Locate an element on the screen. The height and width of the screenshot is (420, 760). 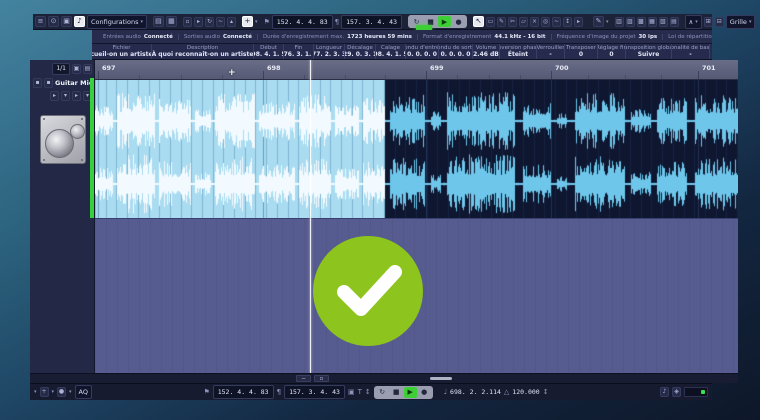
status-record-format: Format d'enregistrement 44.1 kHz - 16 bit is located at coordinates (485, 36).